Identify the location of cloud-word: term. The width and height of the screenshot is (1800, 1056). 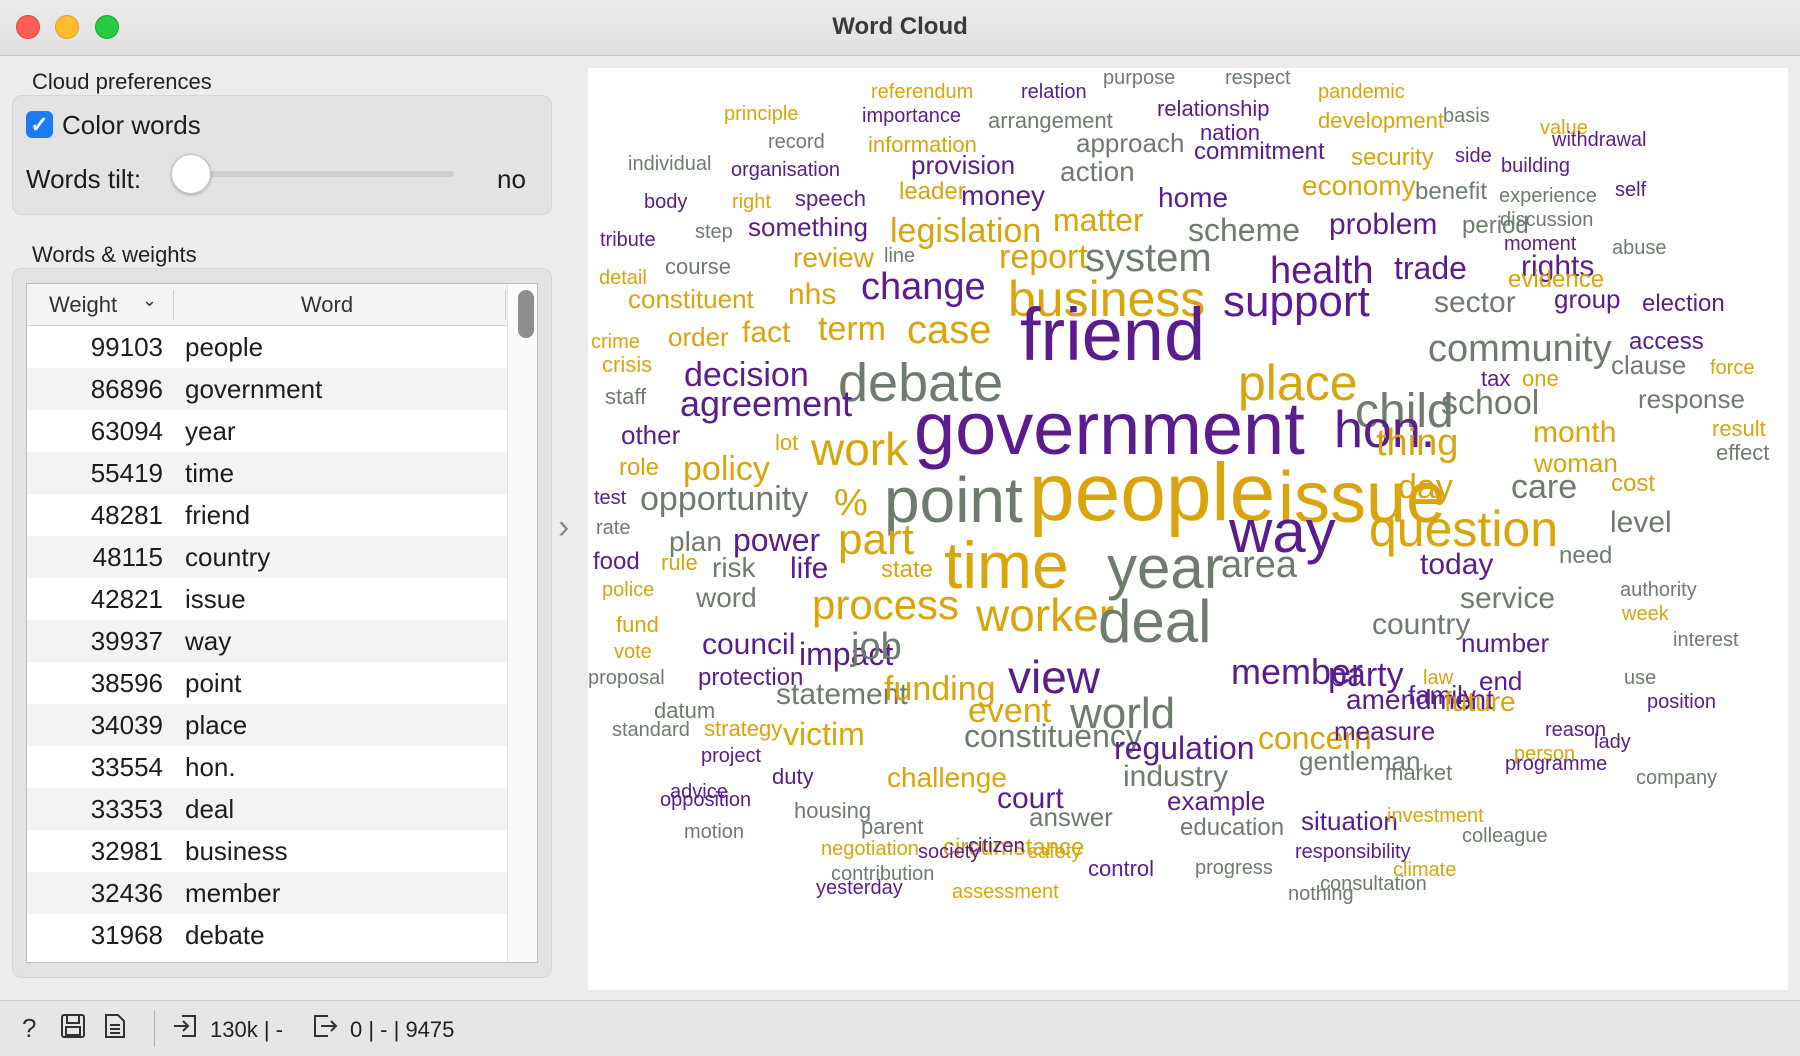
(852, 329).